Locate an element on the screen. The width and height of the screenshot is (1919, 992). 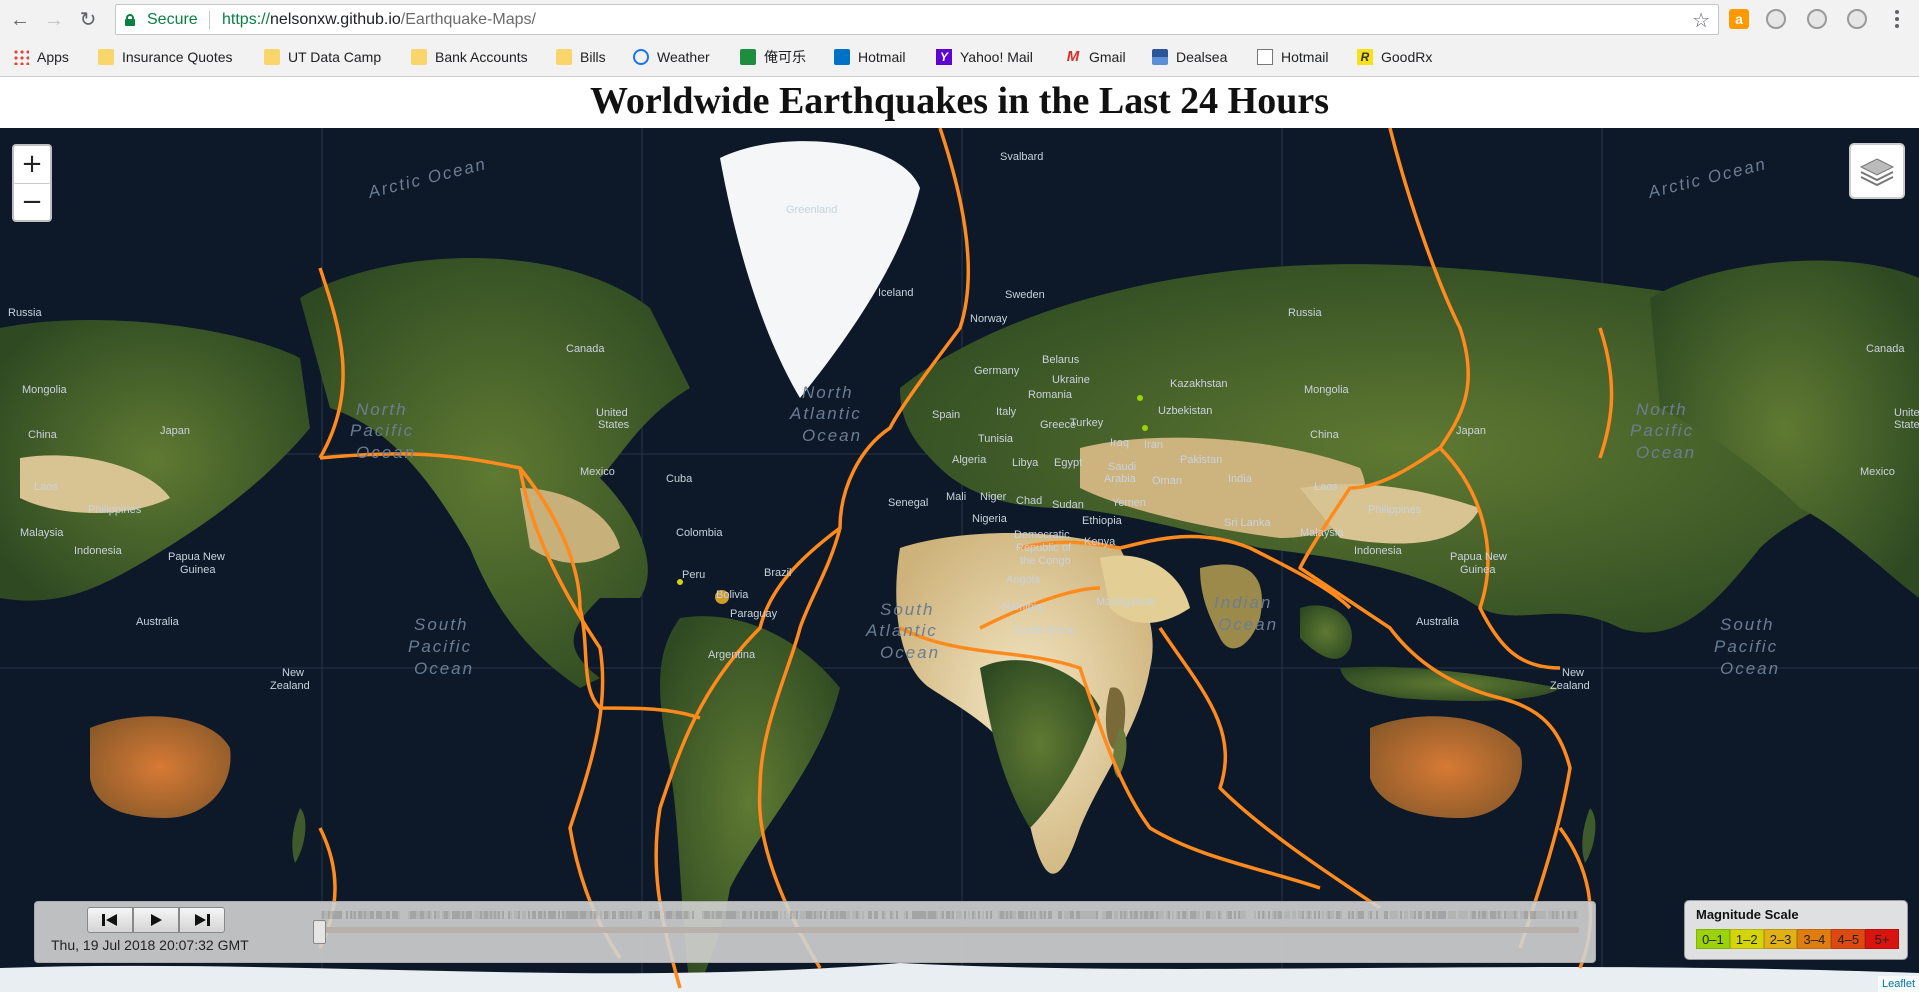
weather-icon is located at coordinates (641, 57).